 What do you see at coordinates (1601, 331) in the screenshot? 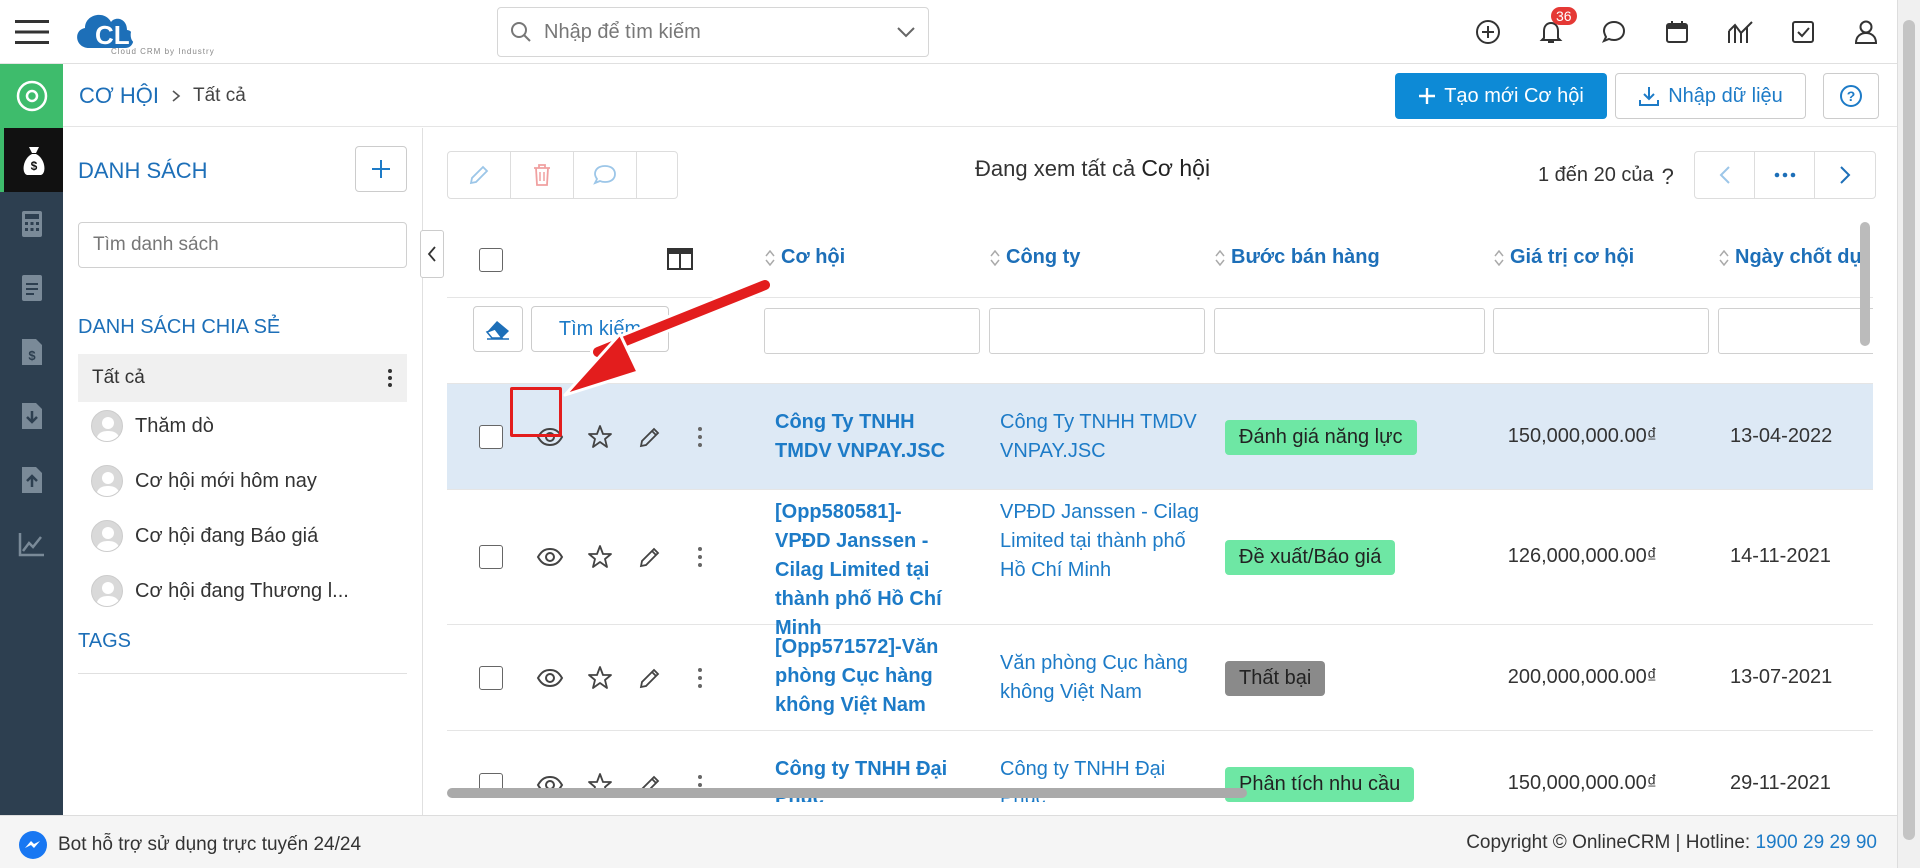
I see `filter-value-input` at bounding box center [1601, 331].